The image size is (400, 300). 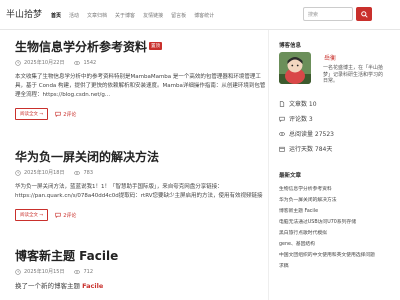 What do you see at coordinates (81, 47) in the screenshot?
I see `post-title-text: 生物信息学分析参考资料` at bounding box center [81, 47].